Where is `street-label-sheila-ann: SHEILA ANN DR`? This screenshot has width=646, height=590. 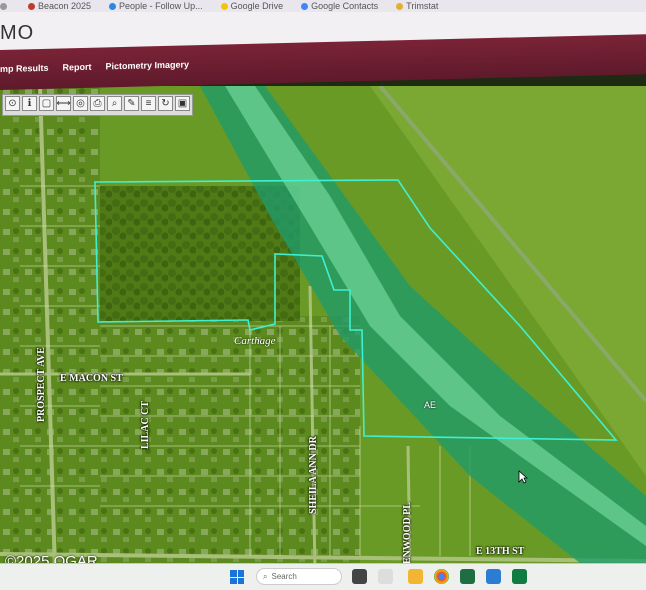
street-label-sheila-ann: SHEILA ANN DR is located at coordinates (313, 475).